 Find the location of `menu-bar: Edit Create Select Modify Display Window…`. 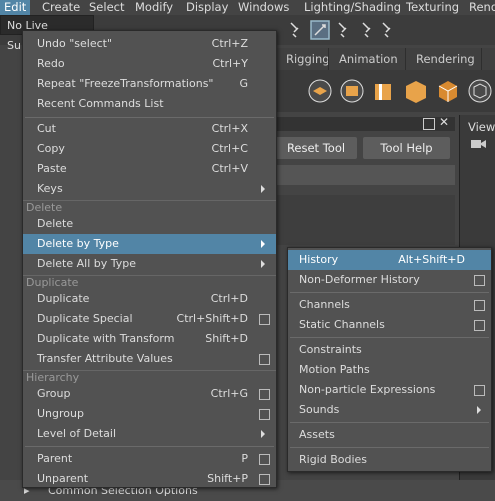

menu-bar: Edit Create Select Modify Display Window… is located at coordinates (247, 7).